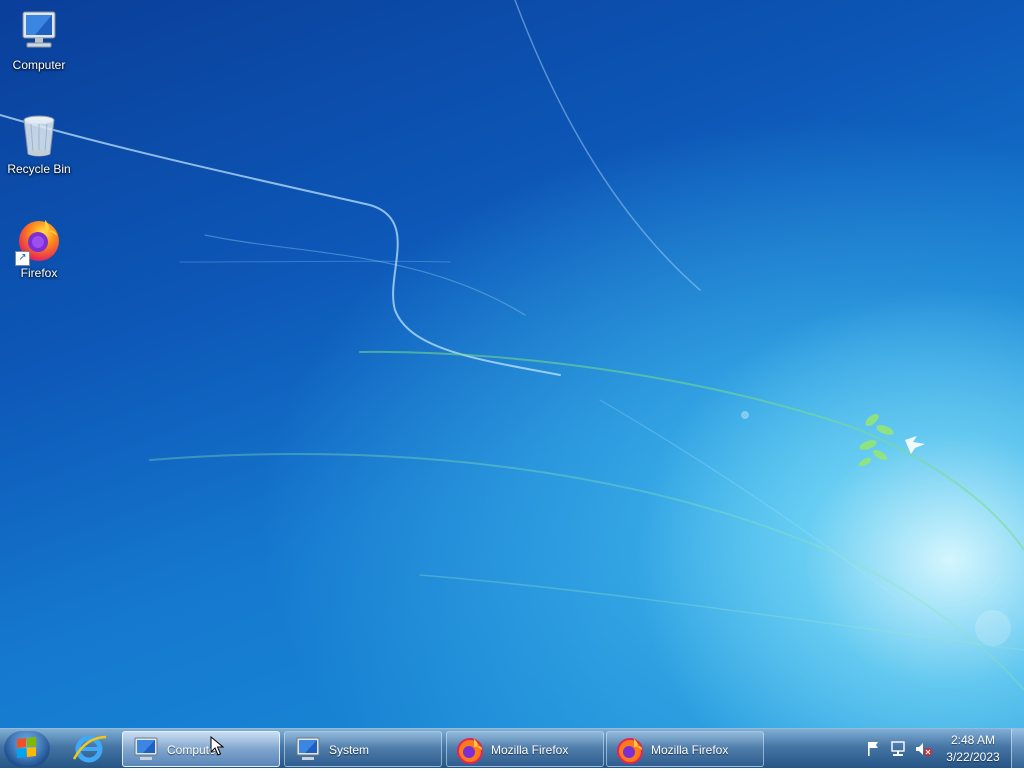 The width and height of the screenshot is (1024, 771). What do you see at coordinates (924, 749) in the screenshot?
I see `volume-muted-icon` at bounding box center [924, 749].